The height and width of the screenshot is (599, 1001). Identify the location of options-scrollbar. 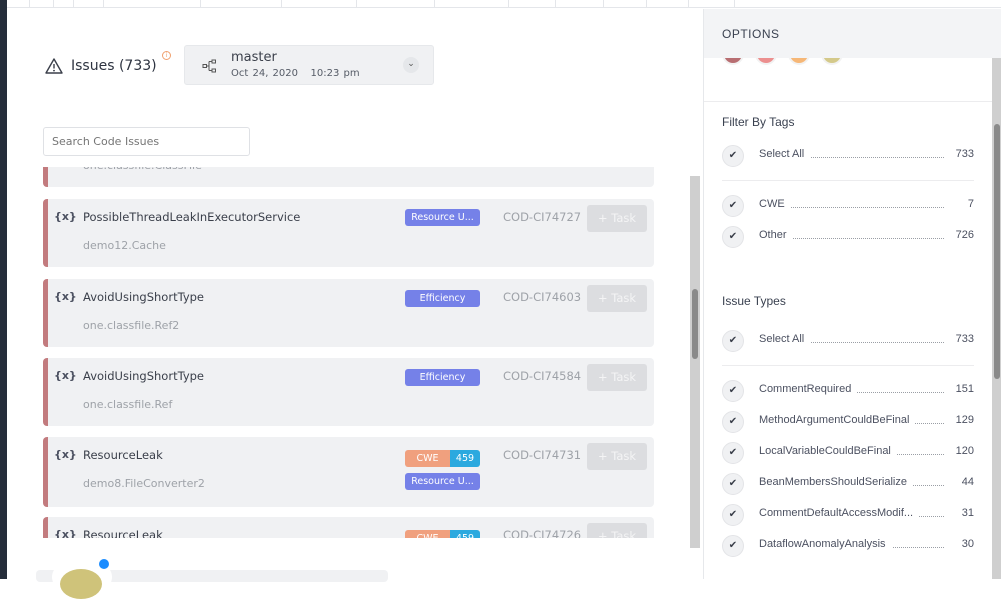
(996, 318).